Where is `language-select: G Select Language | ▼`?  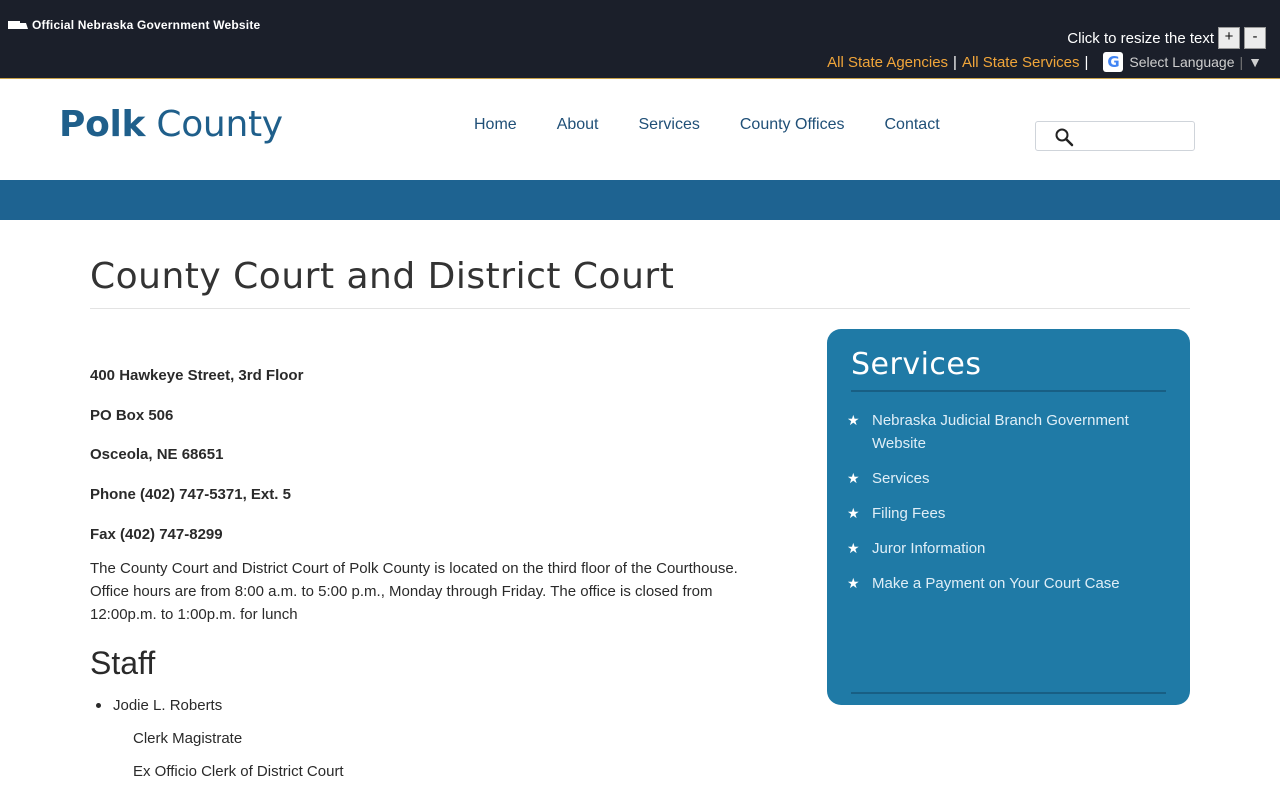
language-select: G Select Language | ▼ is located at coordinates (1182, 62).